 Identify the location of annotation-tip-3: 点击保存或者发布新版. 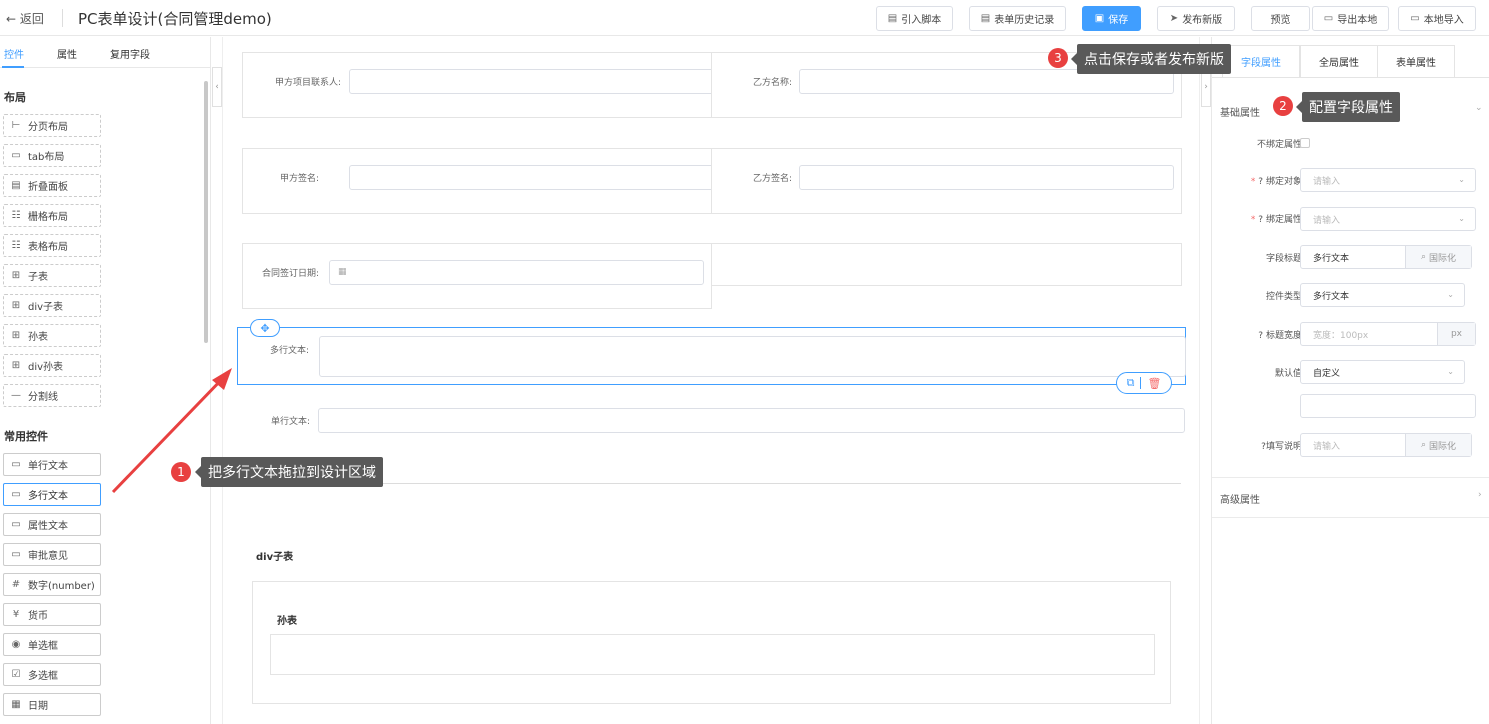
(1154, 59).